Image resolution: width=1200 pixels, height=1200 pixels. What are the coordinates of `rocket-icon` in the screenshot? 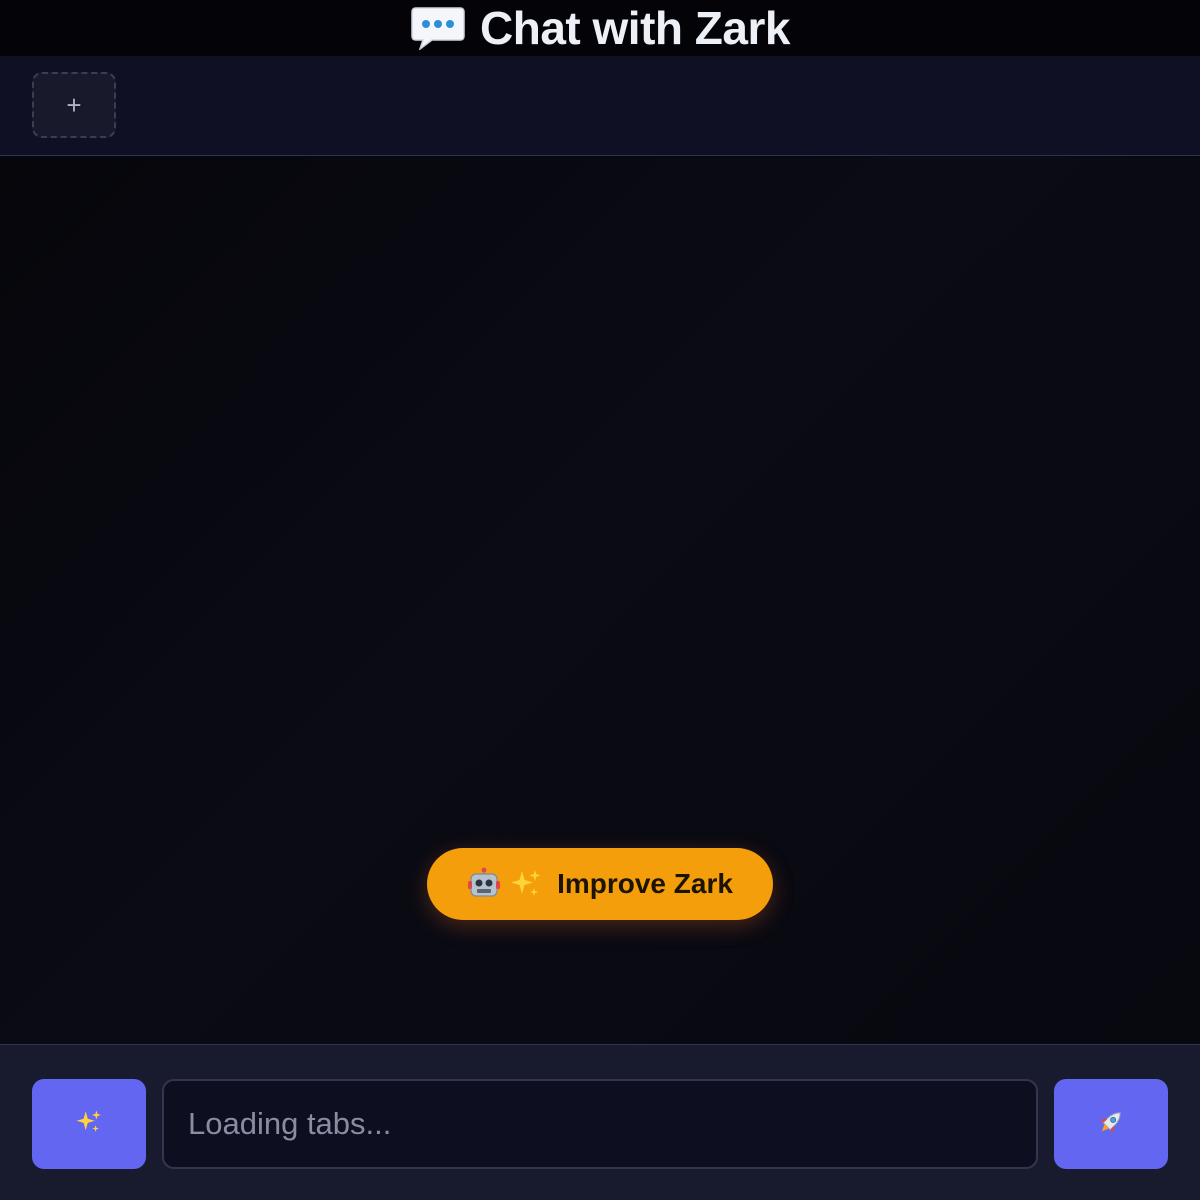 It's located at (1111, 1124).